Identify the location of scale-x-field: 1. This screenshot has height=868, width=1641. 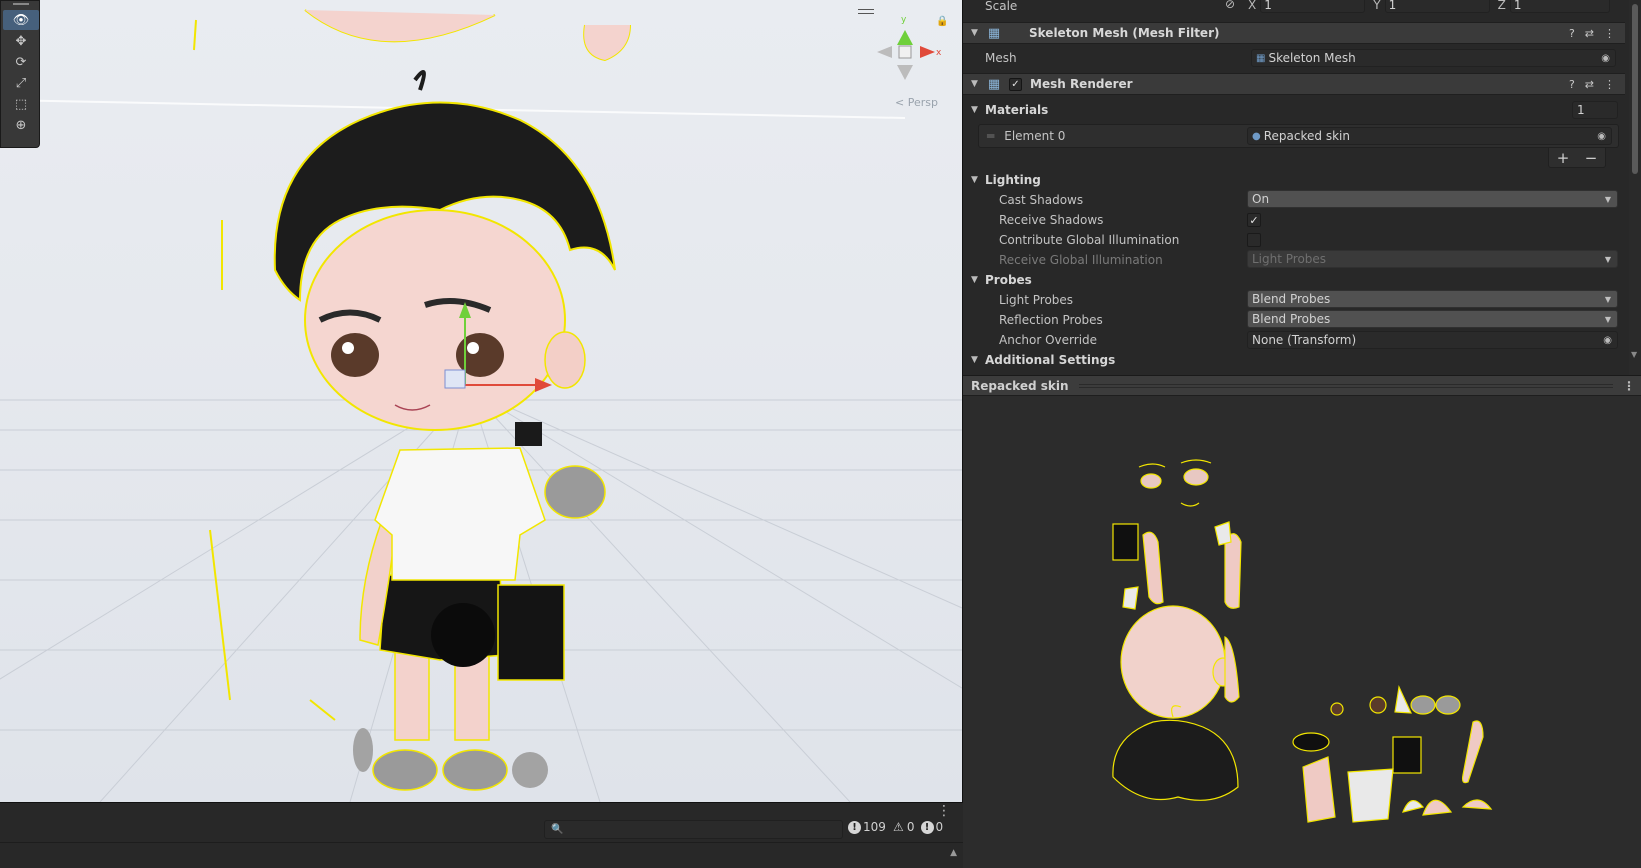
(1313, 6).